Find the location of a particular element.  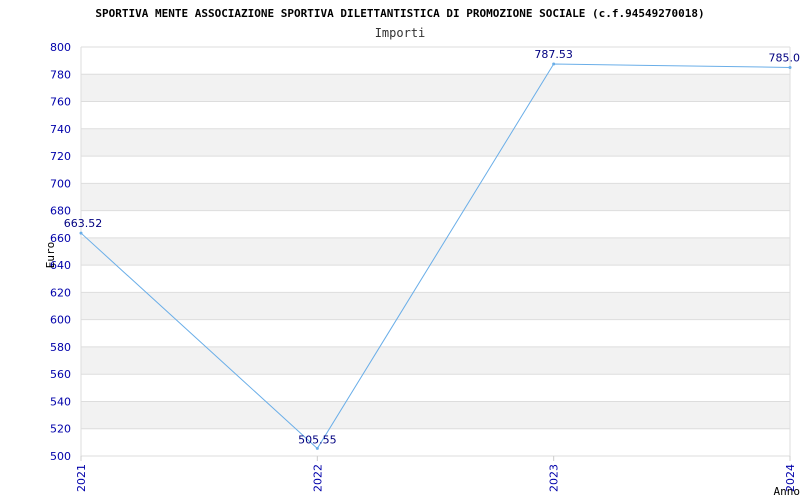

x-tick-label: 2023 is located at coordinates (554, 478).